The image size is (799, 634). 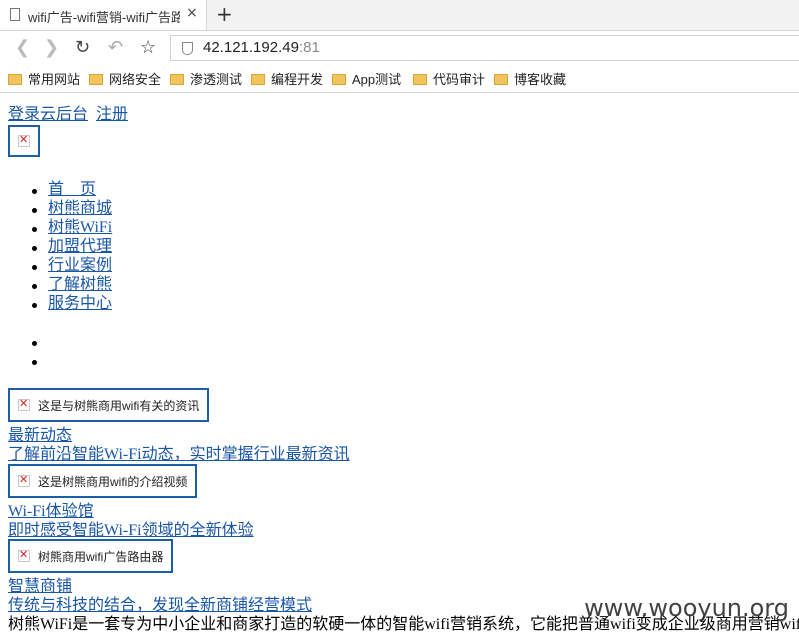 What do you see at coordinates (113, 482) in the screenshot?
I see `image-alt-text: 这是树熊商用wifi的介绍视频` at bounding box center [113, 482].